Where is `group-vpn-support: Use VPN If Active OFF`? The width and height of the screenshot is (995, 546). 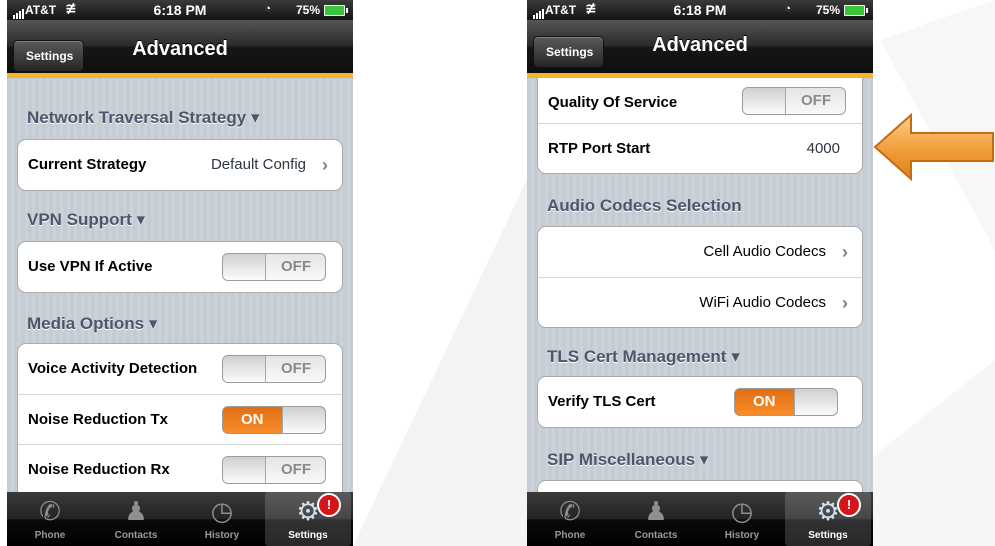
group-vpn-support: Use VPN If Active OFF is located at coordinates (180, 267).